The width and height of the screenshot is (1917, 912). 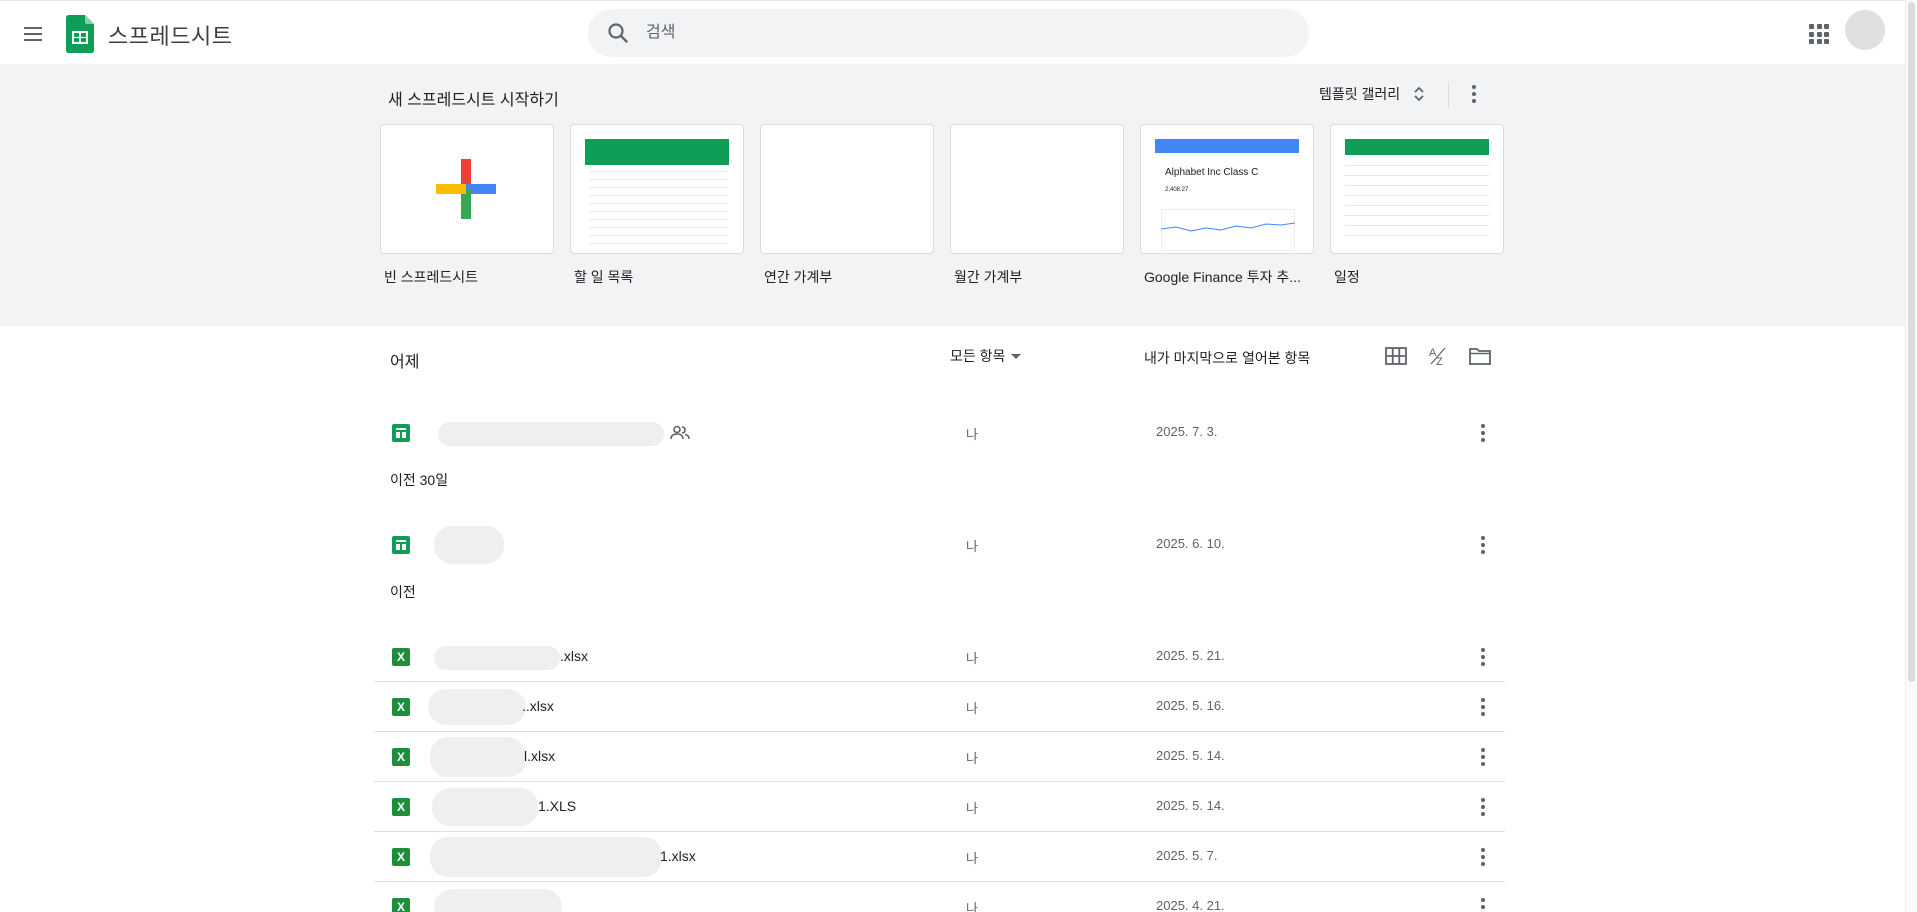 I want to click on template-schedule: 일정, so click(x=1417, y=205).